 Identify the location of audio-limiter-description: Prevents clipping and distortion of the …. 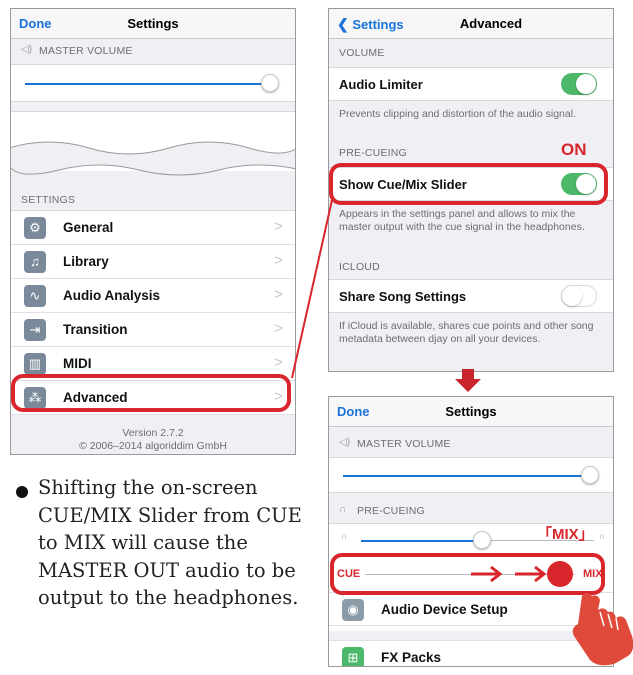
(457, 114).